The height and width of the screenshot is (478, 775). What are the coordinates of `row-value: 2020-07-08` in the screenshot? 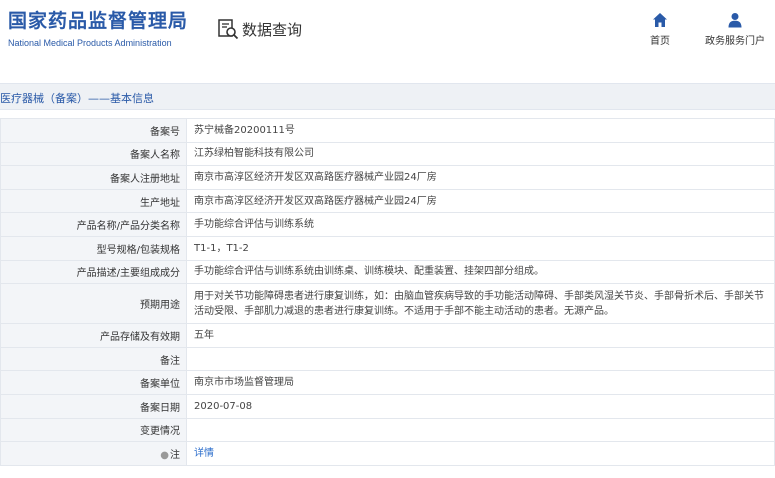 It's located at (480, 406).